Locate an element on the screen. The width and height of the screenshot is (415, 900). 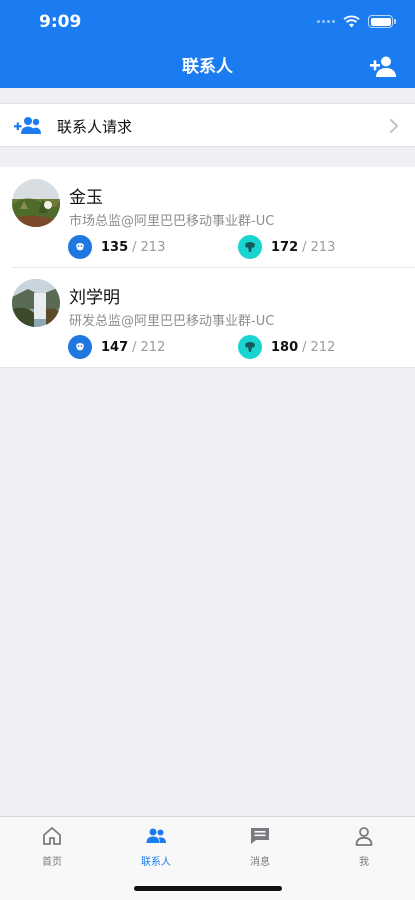
tab-label: 消息 is located at coordinates (260, 862).